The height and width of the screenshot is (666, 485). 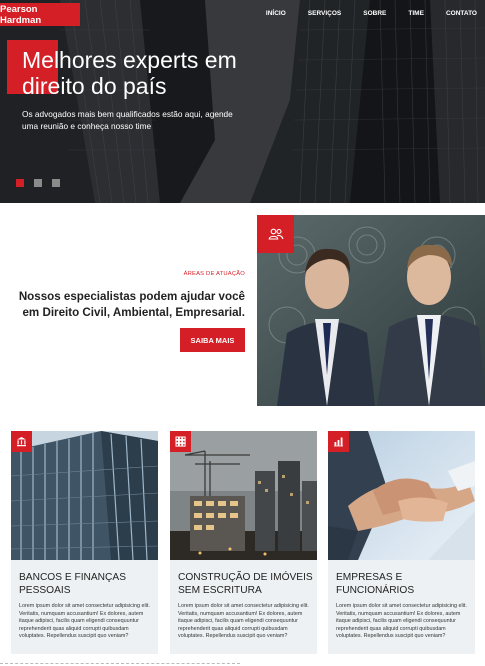 I want to click on handshake-photo, so click(x=401, y=495).